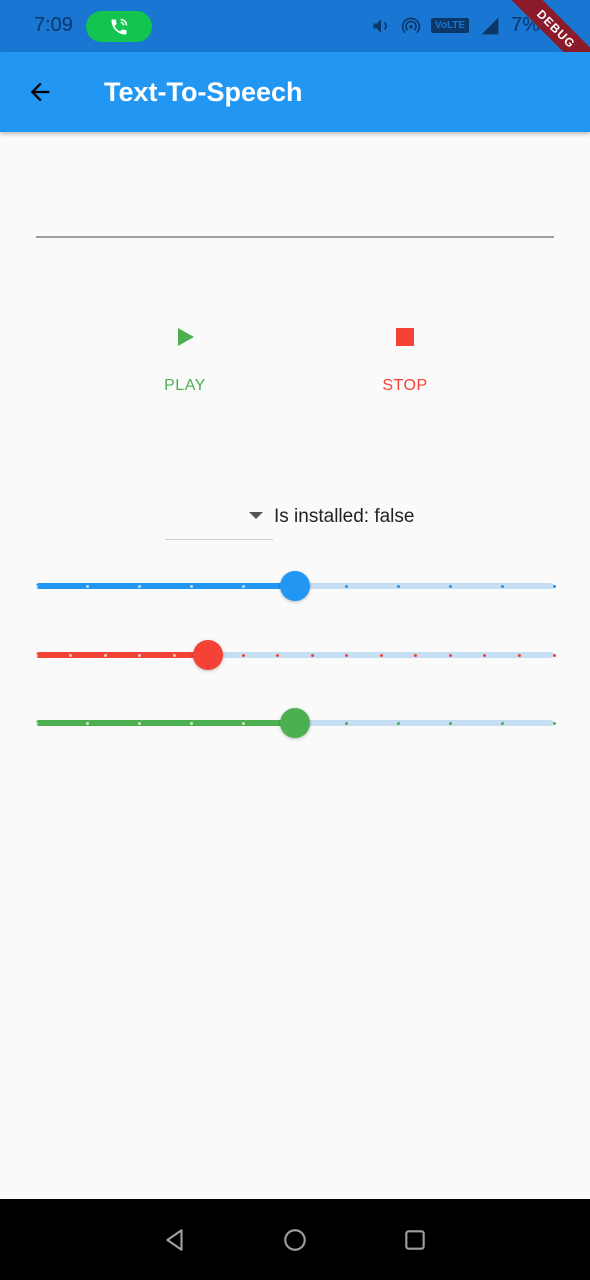  I want to click on rate-slider, so click(295, 723).